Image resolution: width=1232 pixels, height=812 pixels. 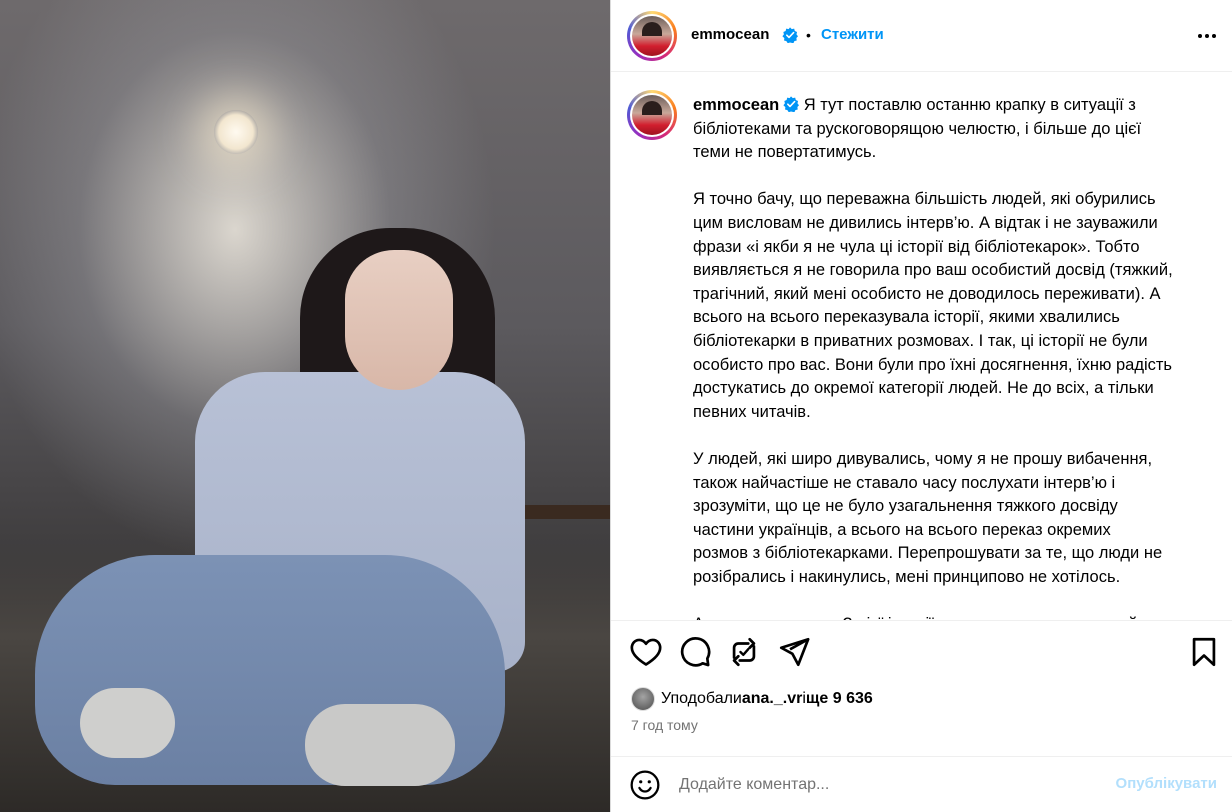 I want to click on follow-button: Стежити, so click(x=852, y=34).